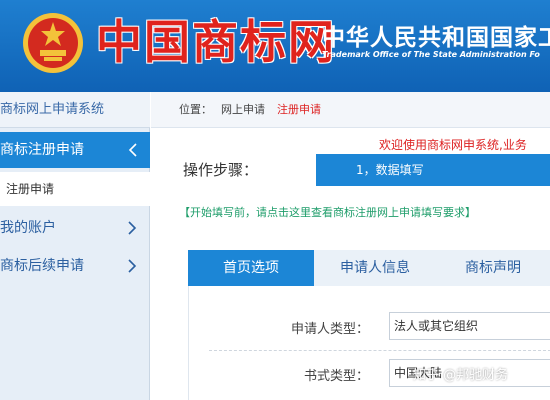  What do you see at coordinates (350, 110) in the screenshot?
I see `breadcrumb: 位置： 网上申请 注册申请` at bounding box center [350, 110].